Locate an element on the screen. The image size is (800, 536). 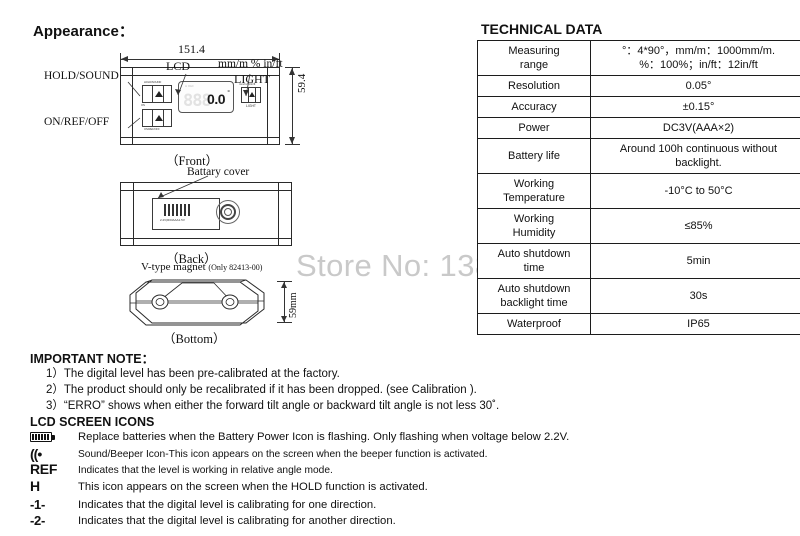
height-dim-arrow-top is located at coordinates (292, 71).